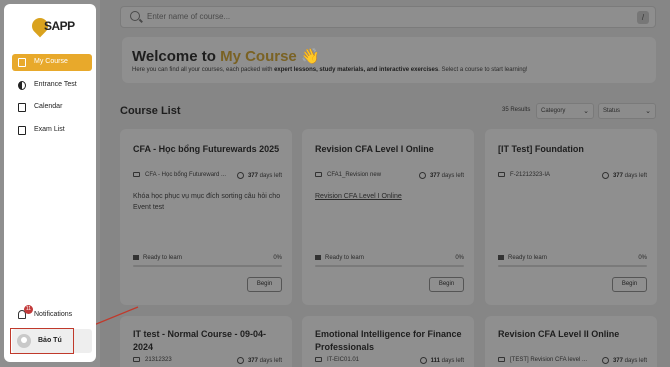 Image resolution: width=670 pixels, height=367 pixels. Describe the element at coordinates (52, 62) in the screenshot. I see `sidebar-item-my-course: My Course` at that location.